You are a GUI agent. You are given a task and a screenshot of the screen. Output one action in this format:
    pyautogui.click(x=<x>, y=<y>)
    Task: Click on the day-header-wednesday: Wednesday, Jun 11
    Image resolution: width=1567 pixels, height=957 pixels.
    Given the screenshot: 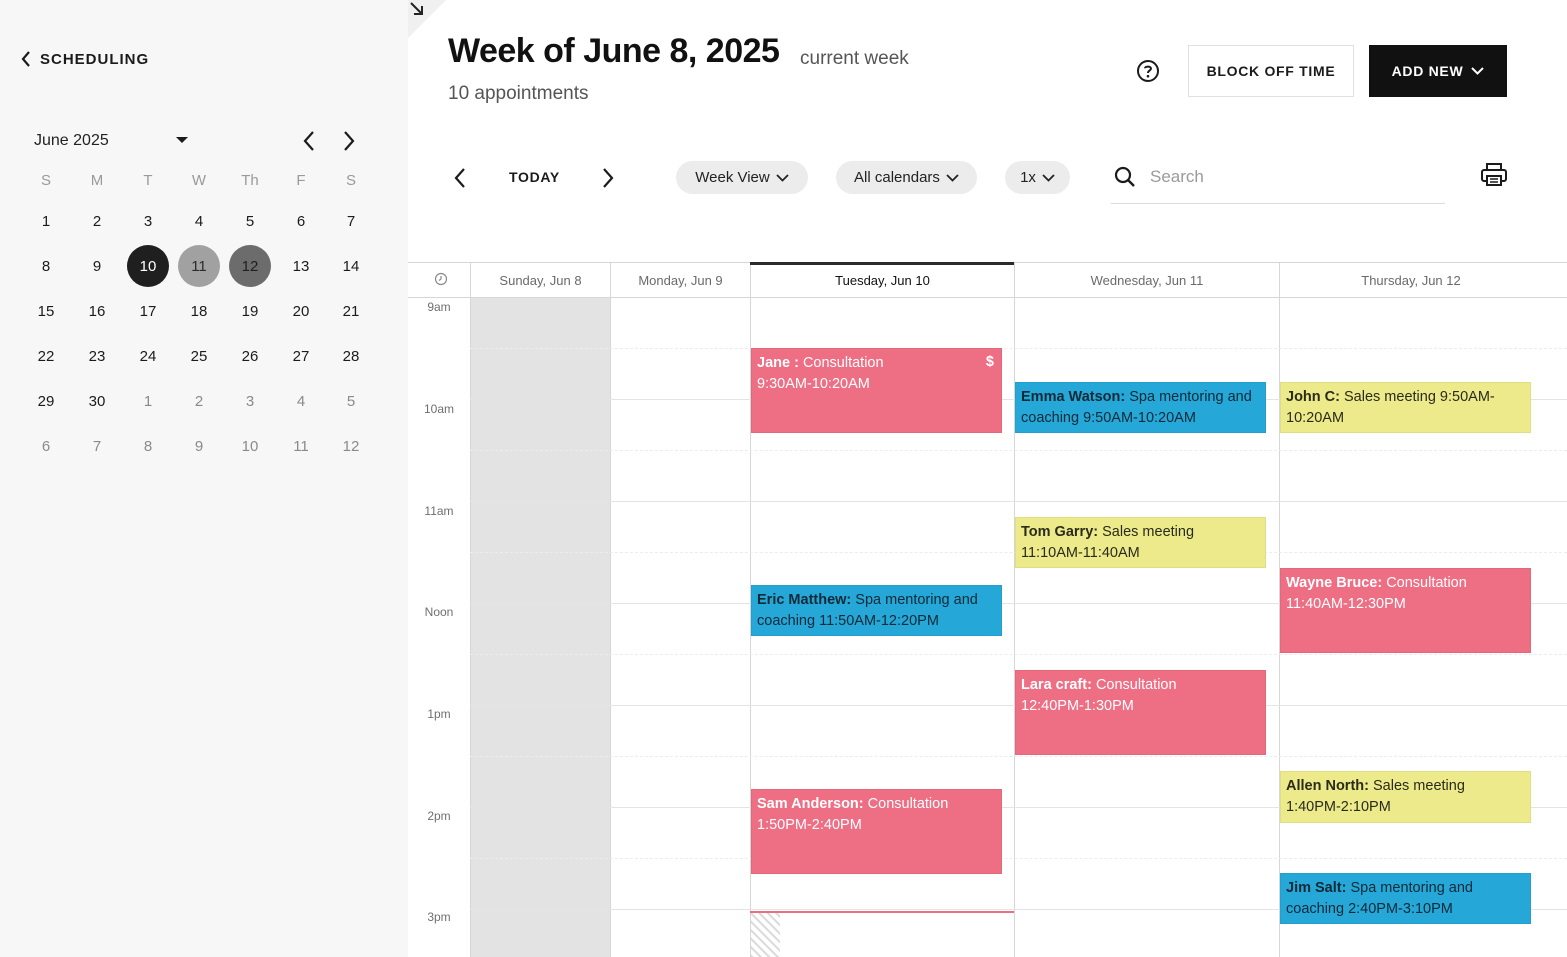 What is the action you would take?
    pyautogui.click(x=1147, y=280)
    